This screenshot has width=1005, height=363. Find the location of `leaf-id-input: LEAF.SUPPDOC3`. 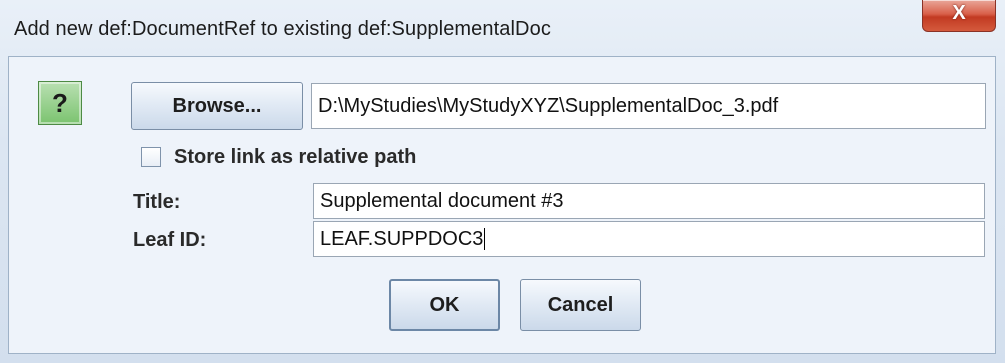

leaf-id-input: LEAF.SUPPDOC3 is located at coordinates (649, 239).